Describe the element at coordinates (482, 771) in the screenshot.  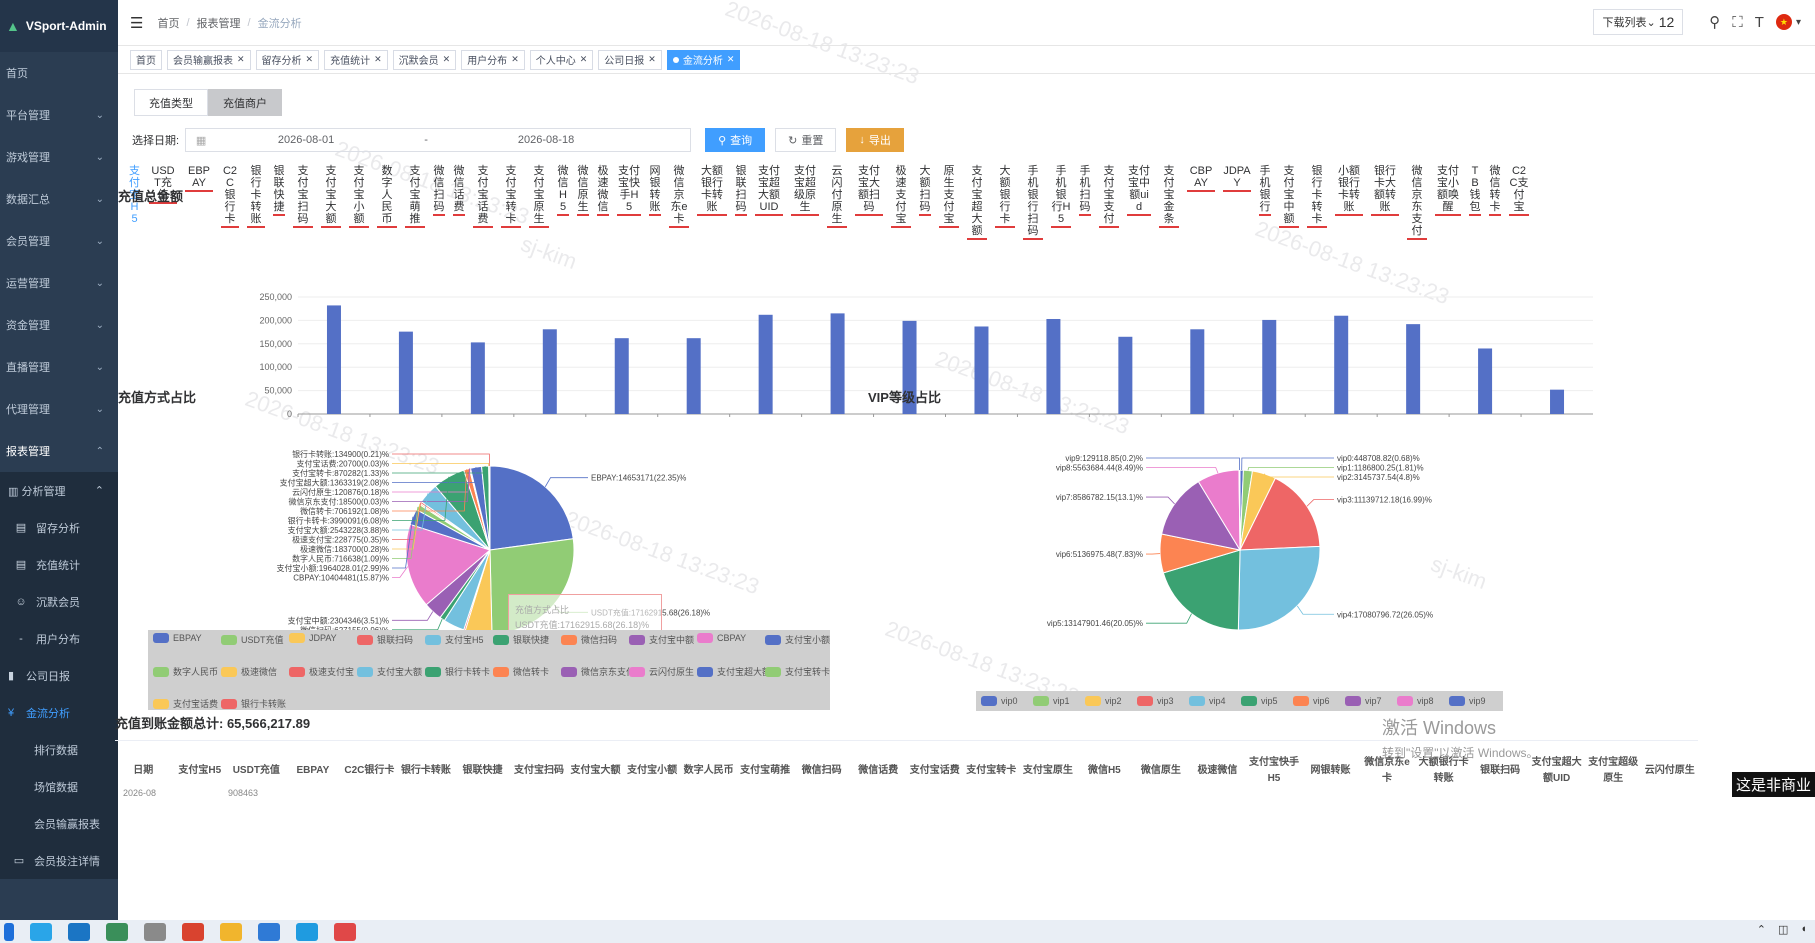
I see `table-header-cell: 银联快捷` at that location.